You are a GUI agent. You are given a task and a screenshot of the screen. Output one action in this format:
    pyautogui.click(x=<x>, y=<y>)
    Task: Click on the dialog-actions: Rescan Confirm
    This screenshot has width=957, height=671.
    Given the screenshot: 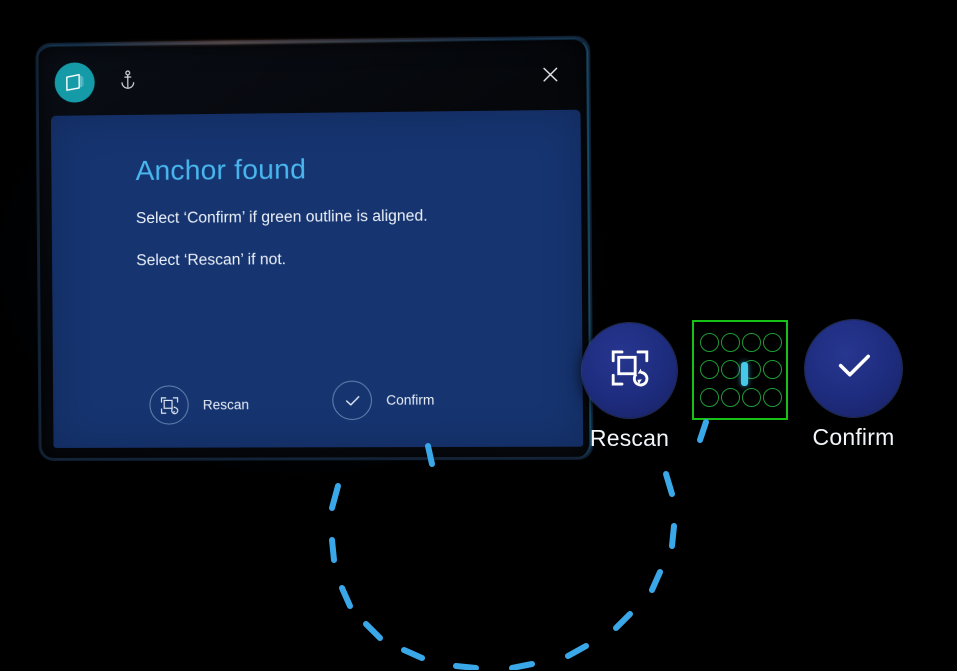 What is the action you would take?
    pyautogui.click(x=352, y=403)
    